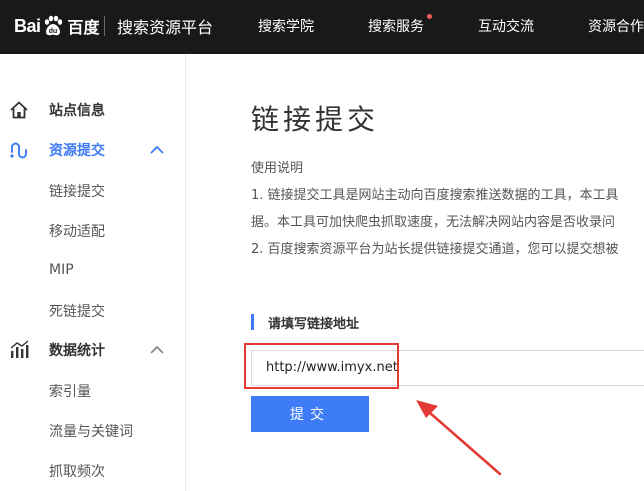 The height and width of the screenshot is (491, 644). Describe the element at coordinates (252, 322) in the screenshot. I see `section-accent-bar` at that location.